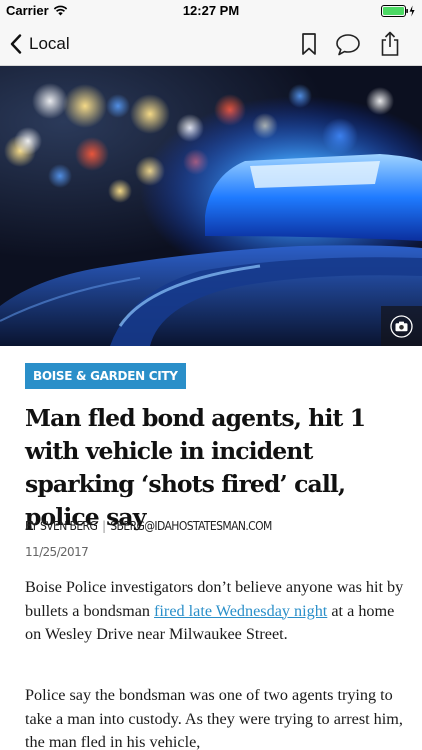  What do you see at coordinates (348, 44) in the screenshot?
I see `comment-icon` at bounding box center [348, 44].